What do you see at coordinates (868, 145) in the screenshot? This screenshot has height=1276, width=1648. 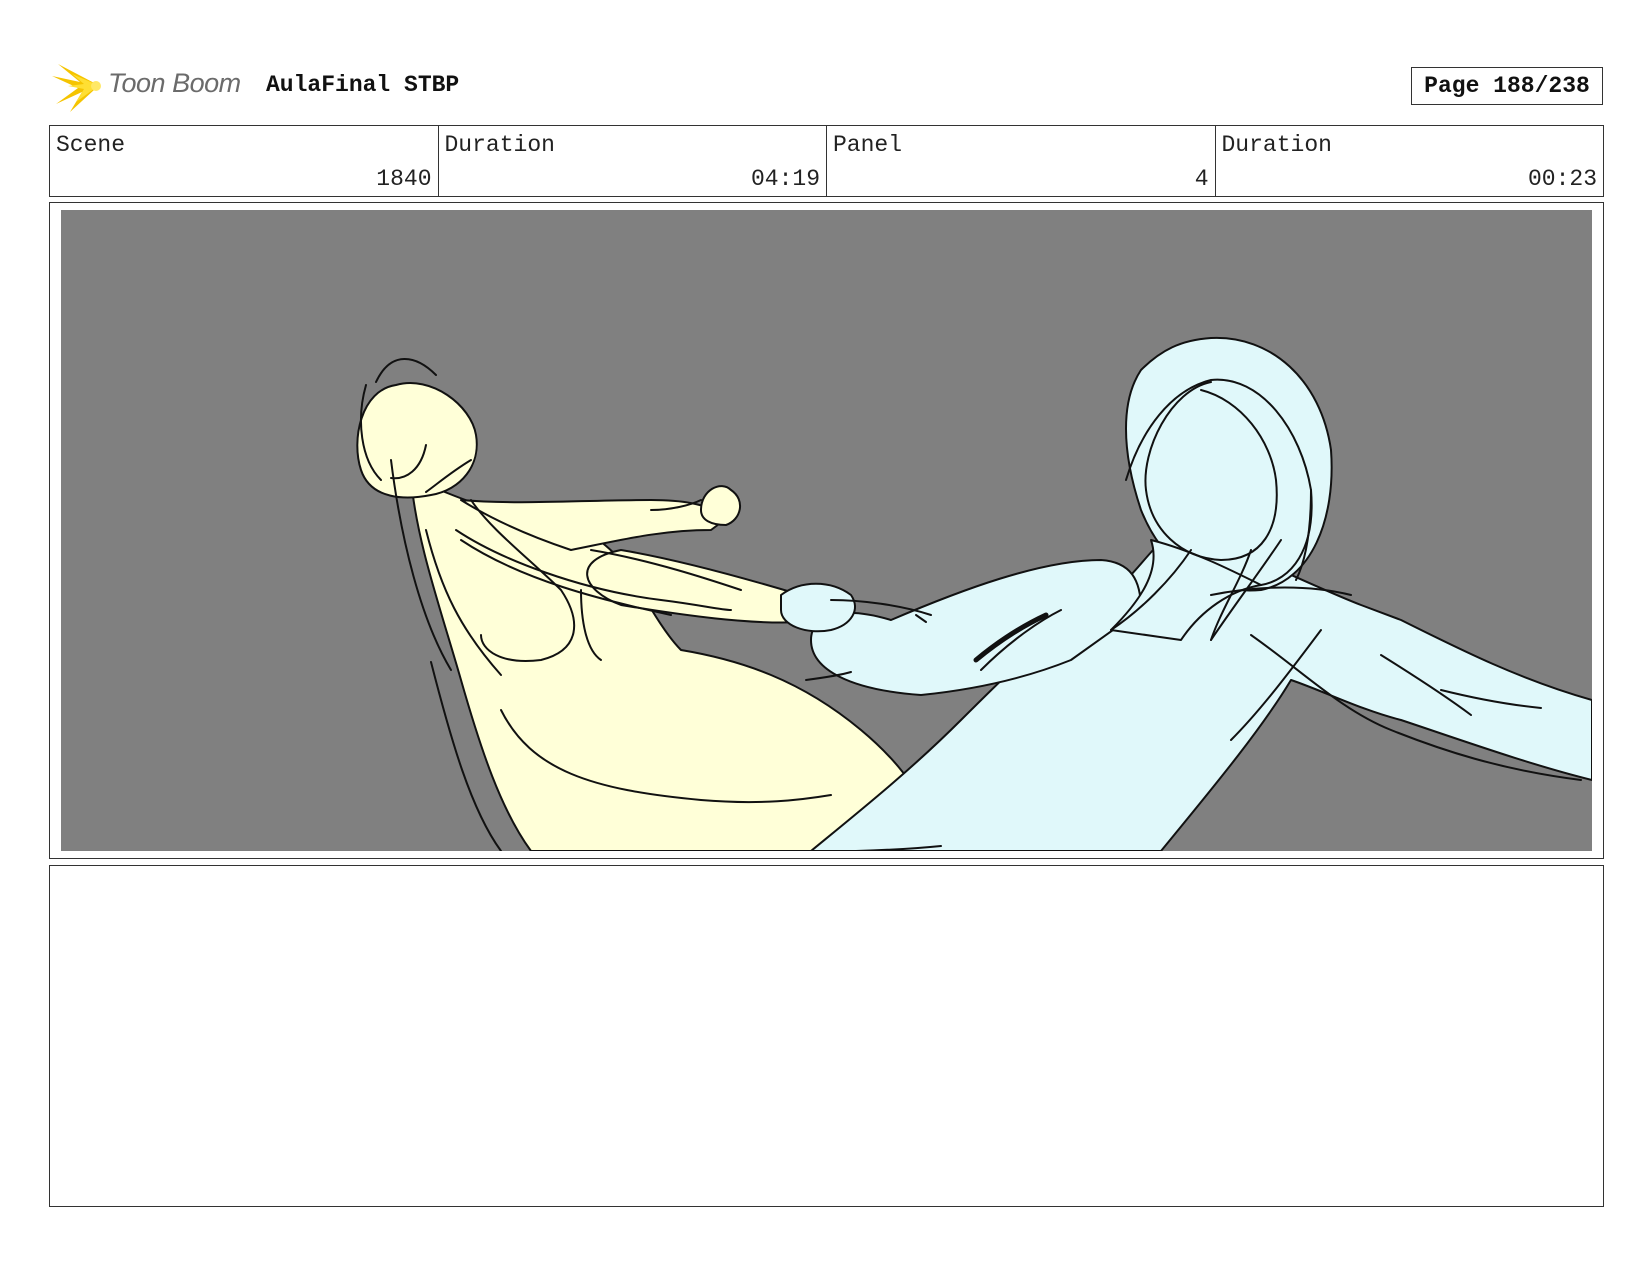 I see `panel-label: Panel` at bounding box center [868, 145].